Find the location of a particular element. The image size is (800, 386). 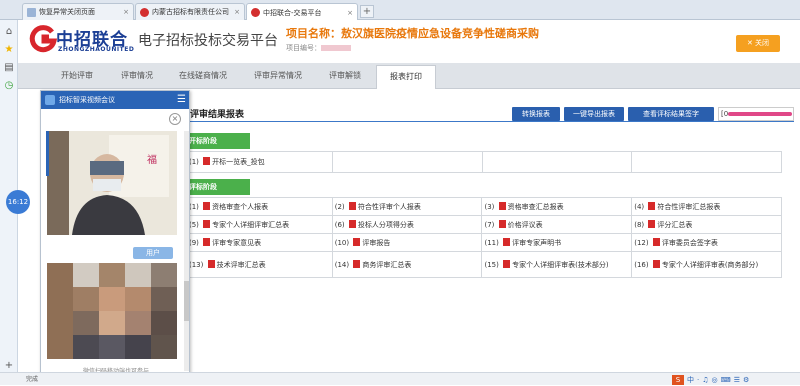

tab-review-exceptions: 评审异常情况 is located at coordinates (278, 76).